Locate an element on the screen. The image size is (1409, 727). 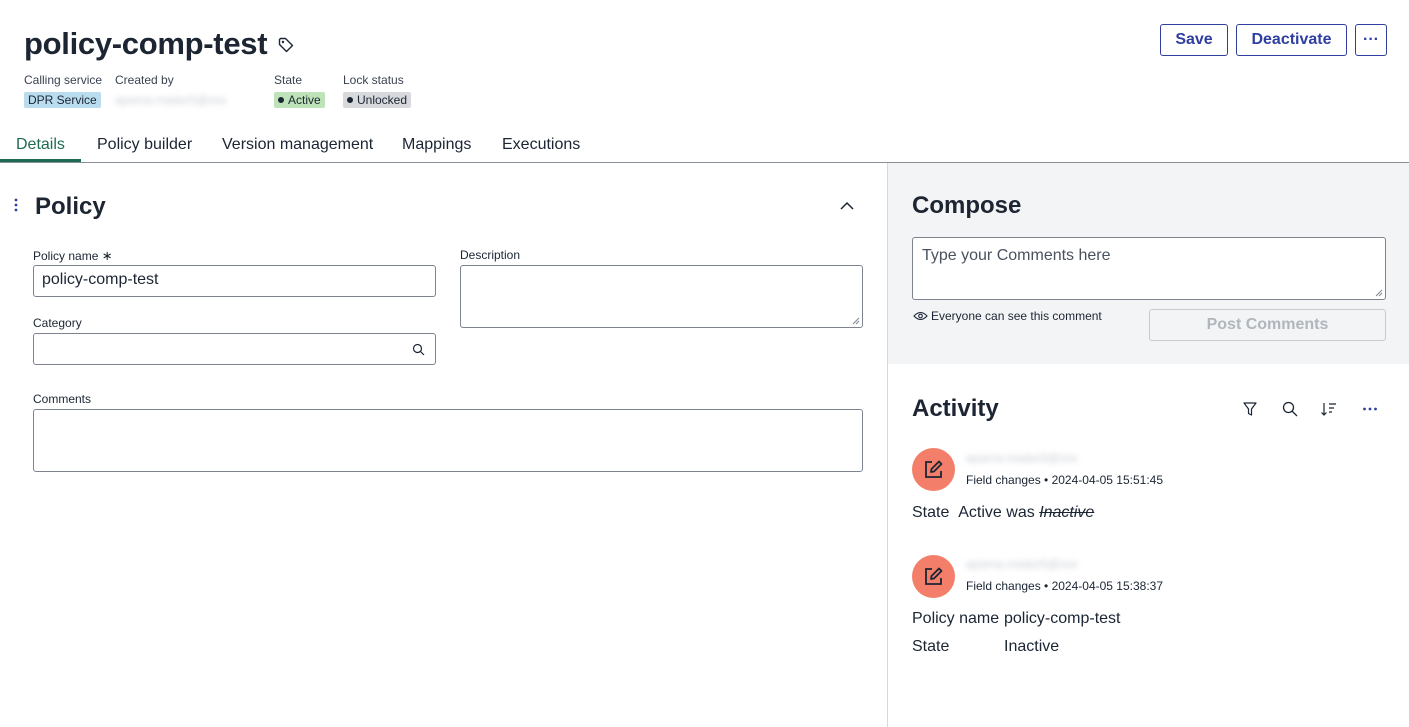
tab-mappings: Mappings is located at coordinates (436, 145).